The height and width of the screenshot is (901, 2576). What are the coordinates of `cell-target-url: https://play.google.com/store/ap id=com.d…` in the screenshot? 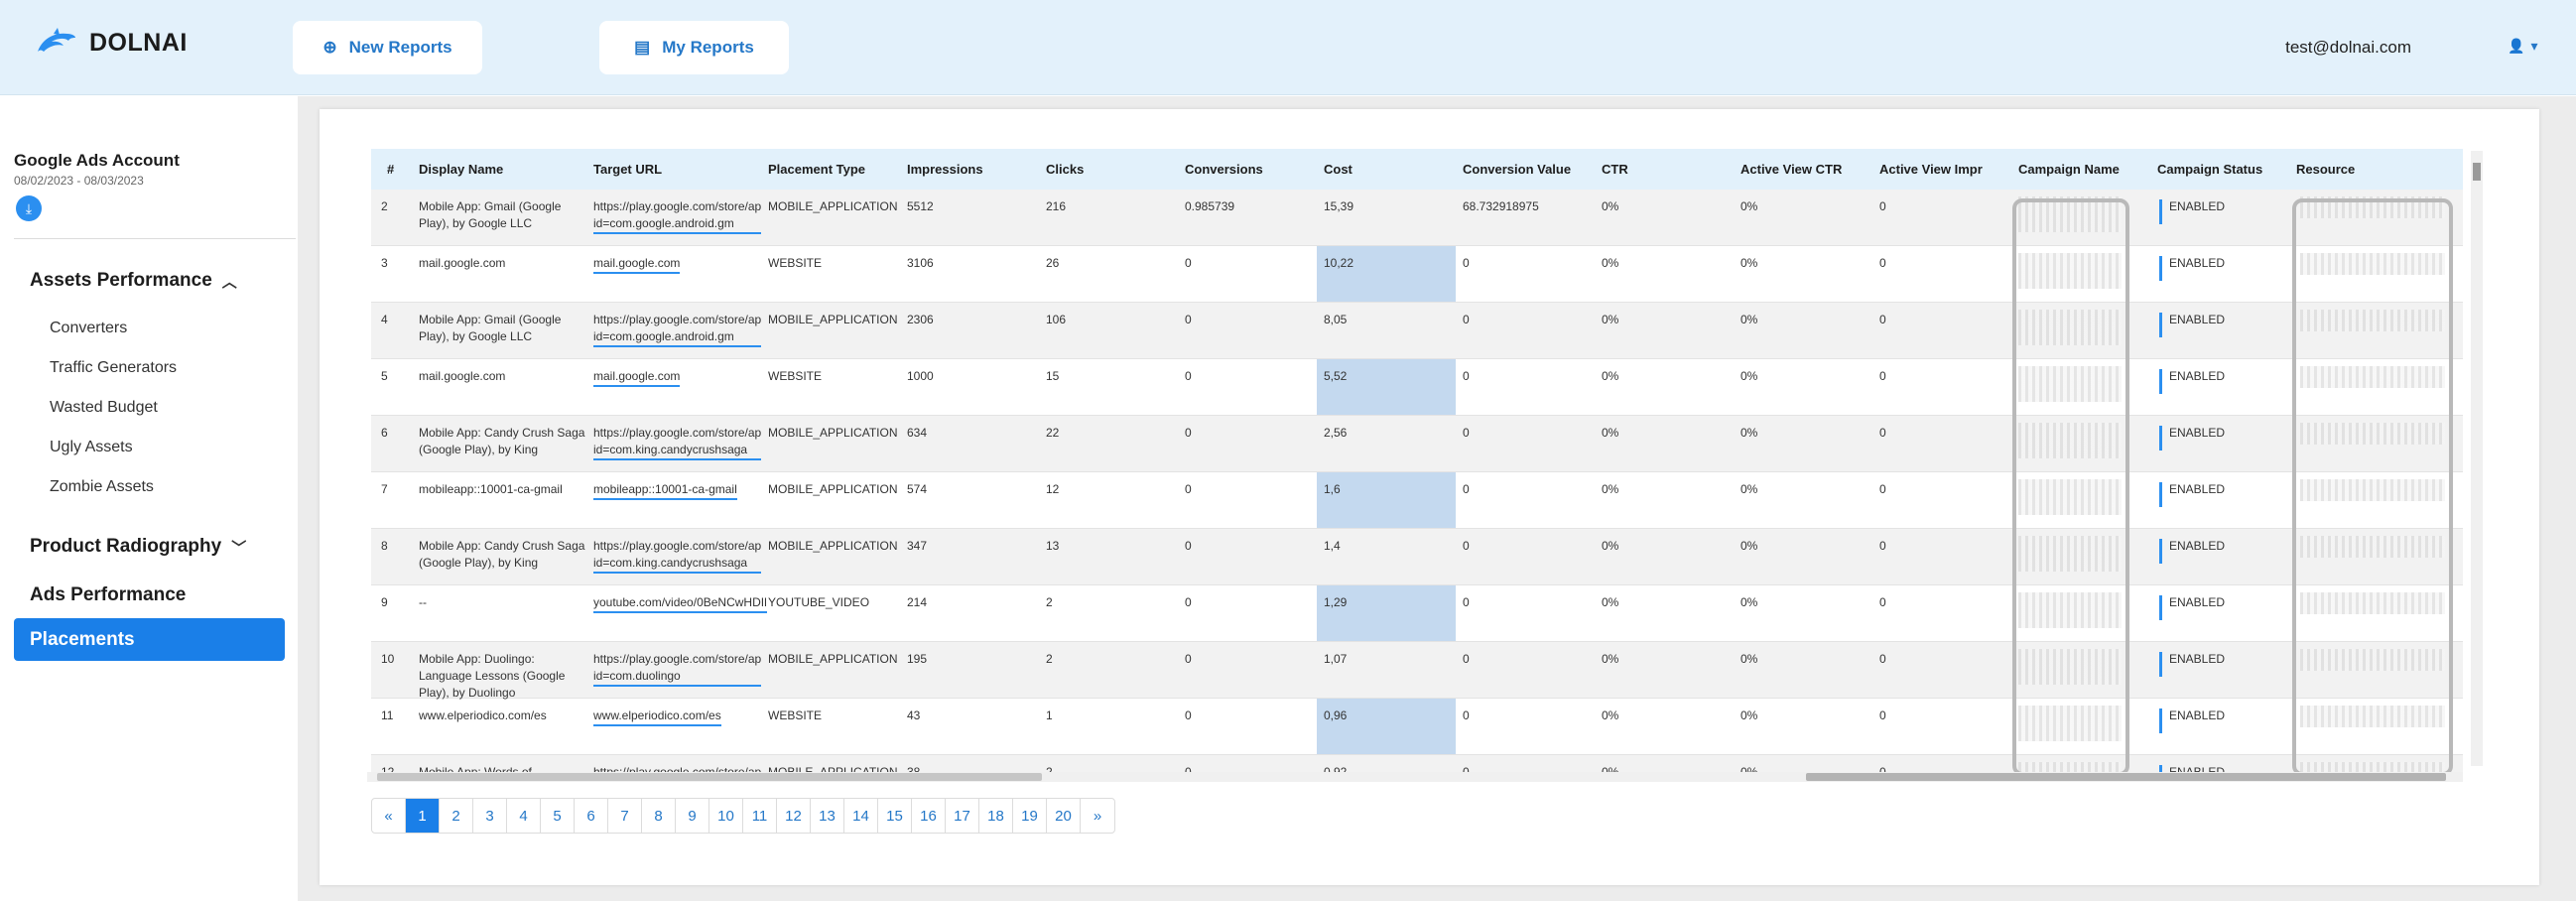 It's located at (678, 669).